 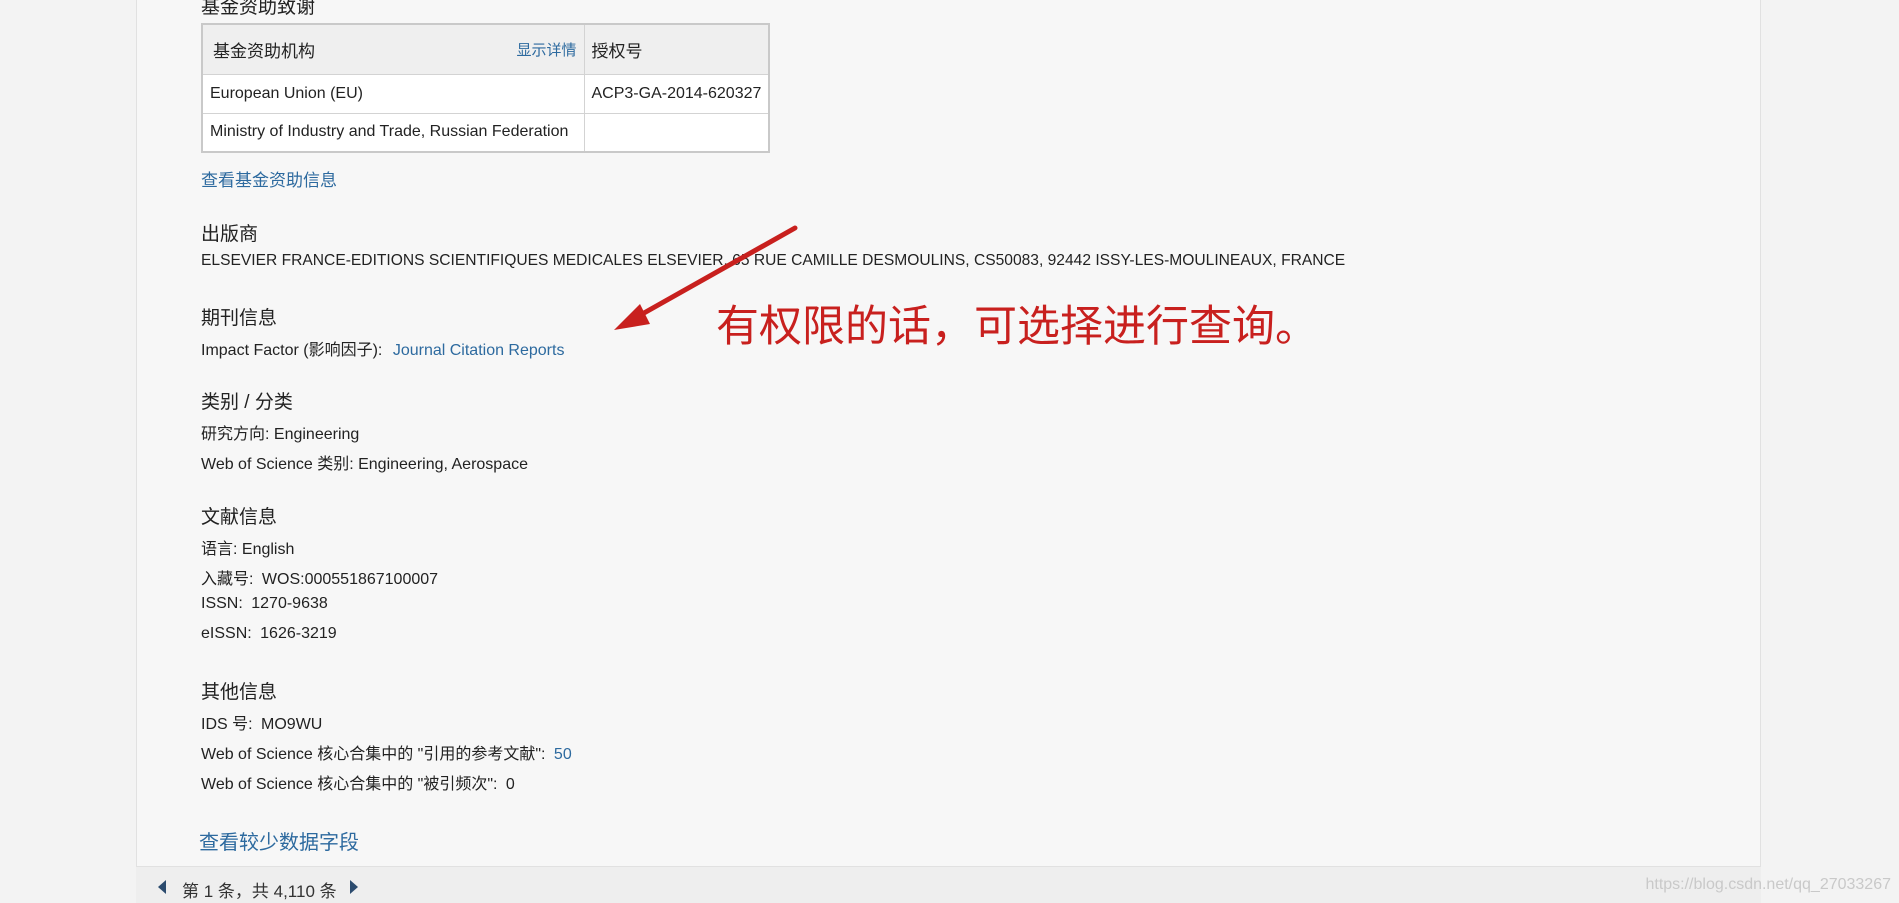 What do you see at coordinates (162, 887) in the screenshot?
I see `prev-record-icon` at bounding box center [162, 887].